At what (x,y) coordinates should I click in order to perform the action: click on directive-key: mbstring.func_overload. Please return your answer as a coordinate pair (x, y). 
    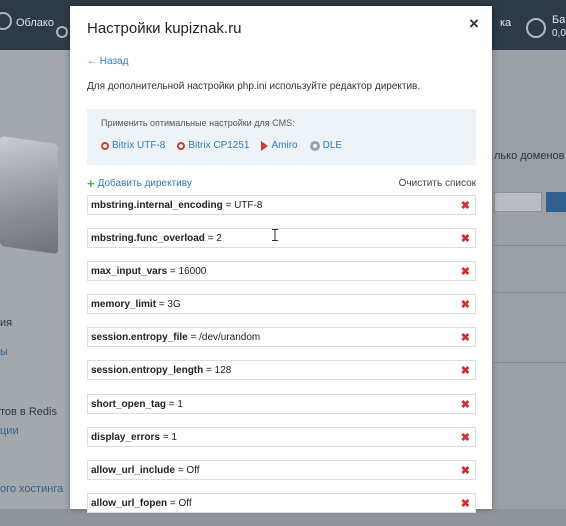
    Looking at the image, I should click on (148, 239).